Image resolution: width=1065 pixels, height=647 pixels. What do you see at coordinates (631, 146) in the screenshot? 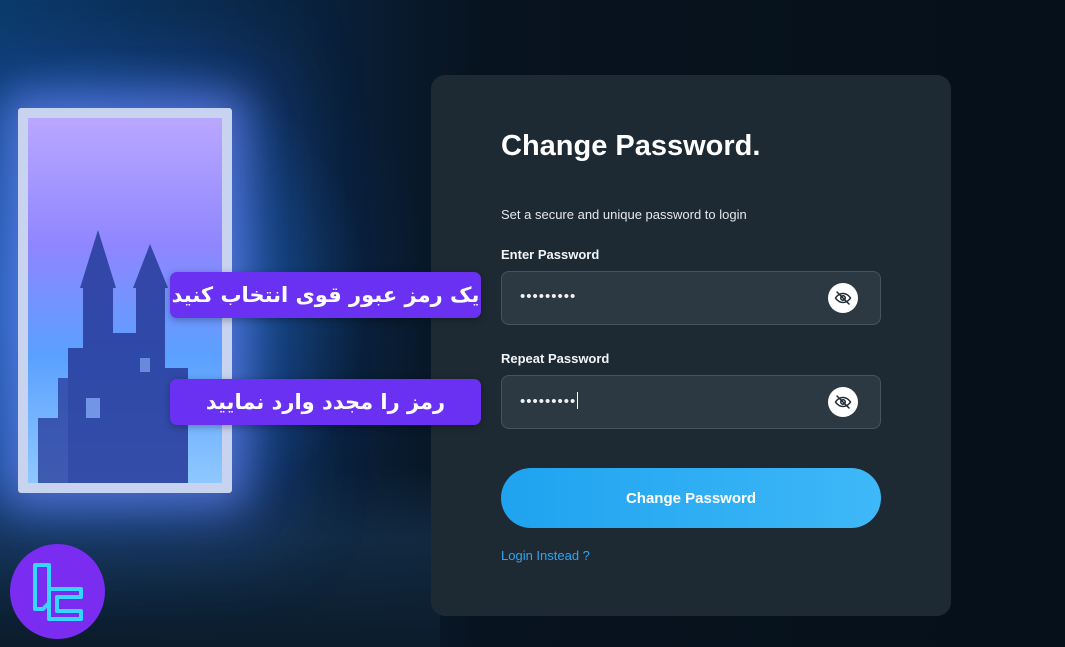
I see `page-title: Change Password.` at bounding box center [631, 146].